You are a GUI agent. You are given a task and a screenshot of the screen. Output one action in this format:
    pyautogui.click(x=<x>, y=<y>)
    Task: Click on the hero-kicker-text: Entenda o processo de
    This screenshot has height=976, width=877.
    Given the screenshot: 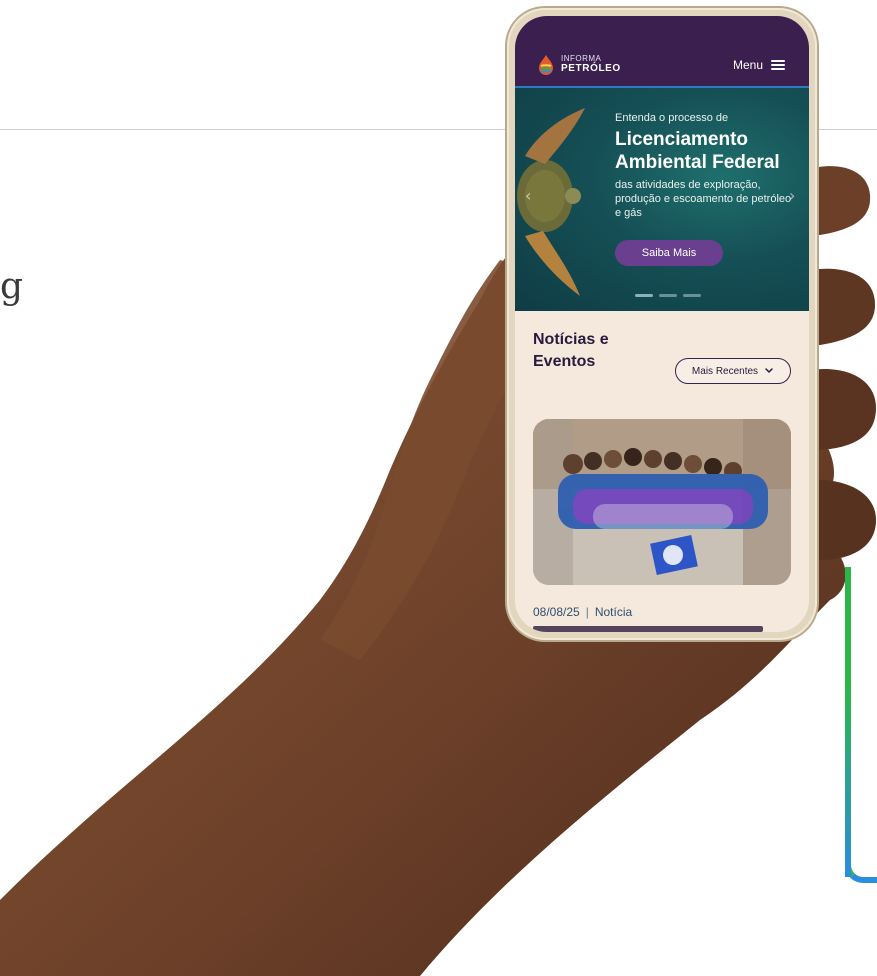 What is the action you would take?
    pyautogui.click(x=672, y=118)
    